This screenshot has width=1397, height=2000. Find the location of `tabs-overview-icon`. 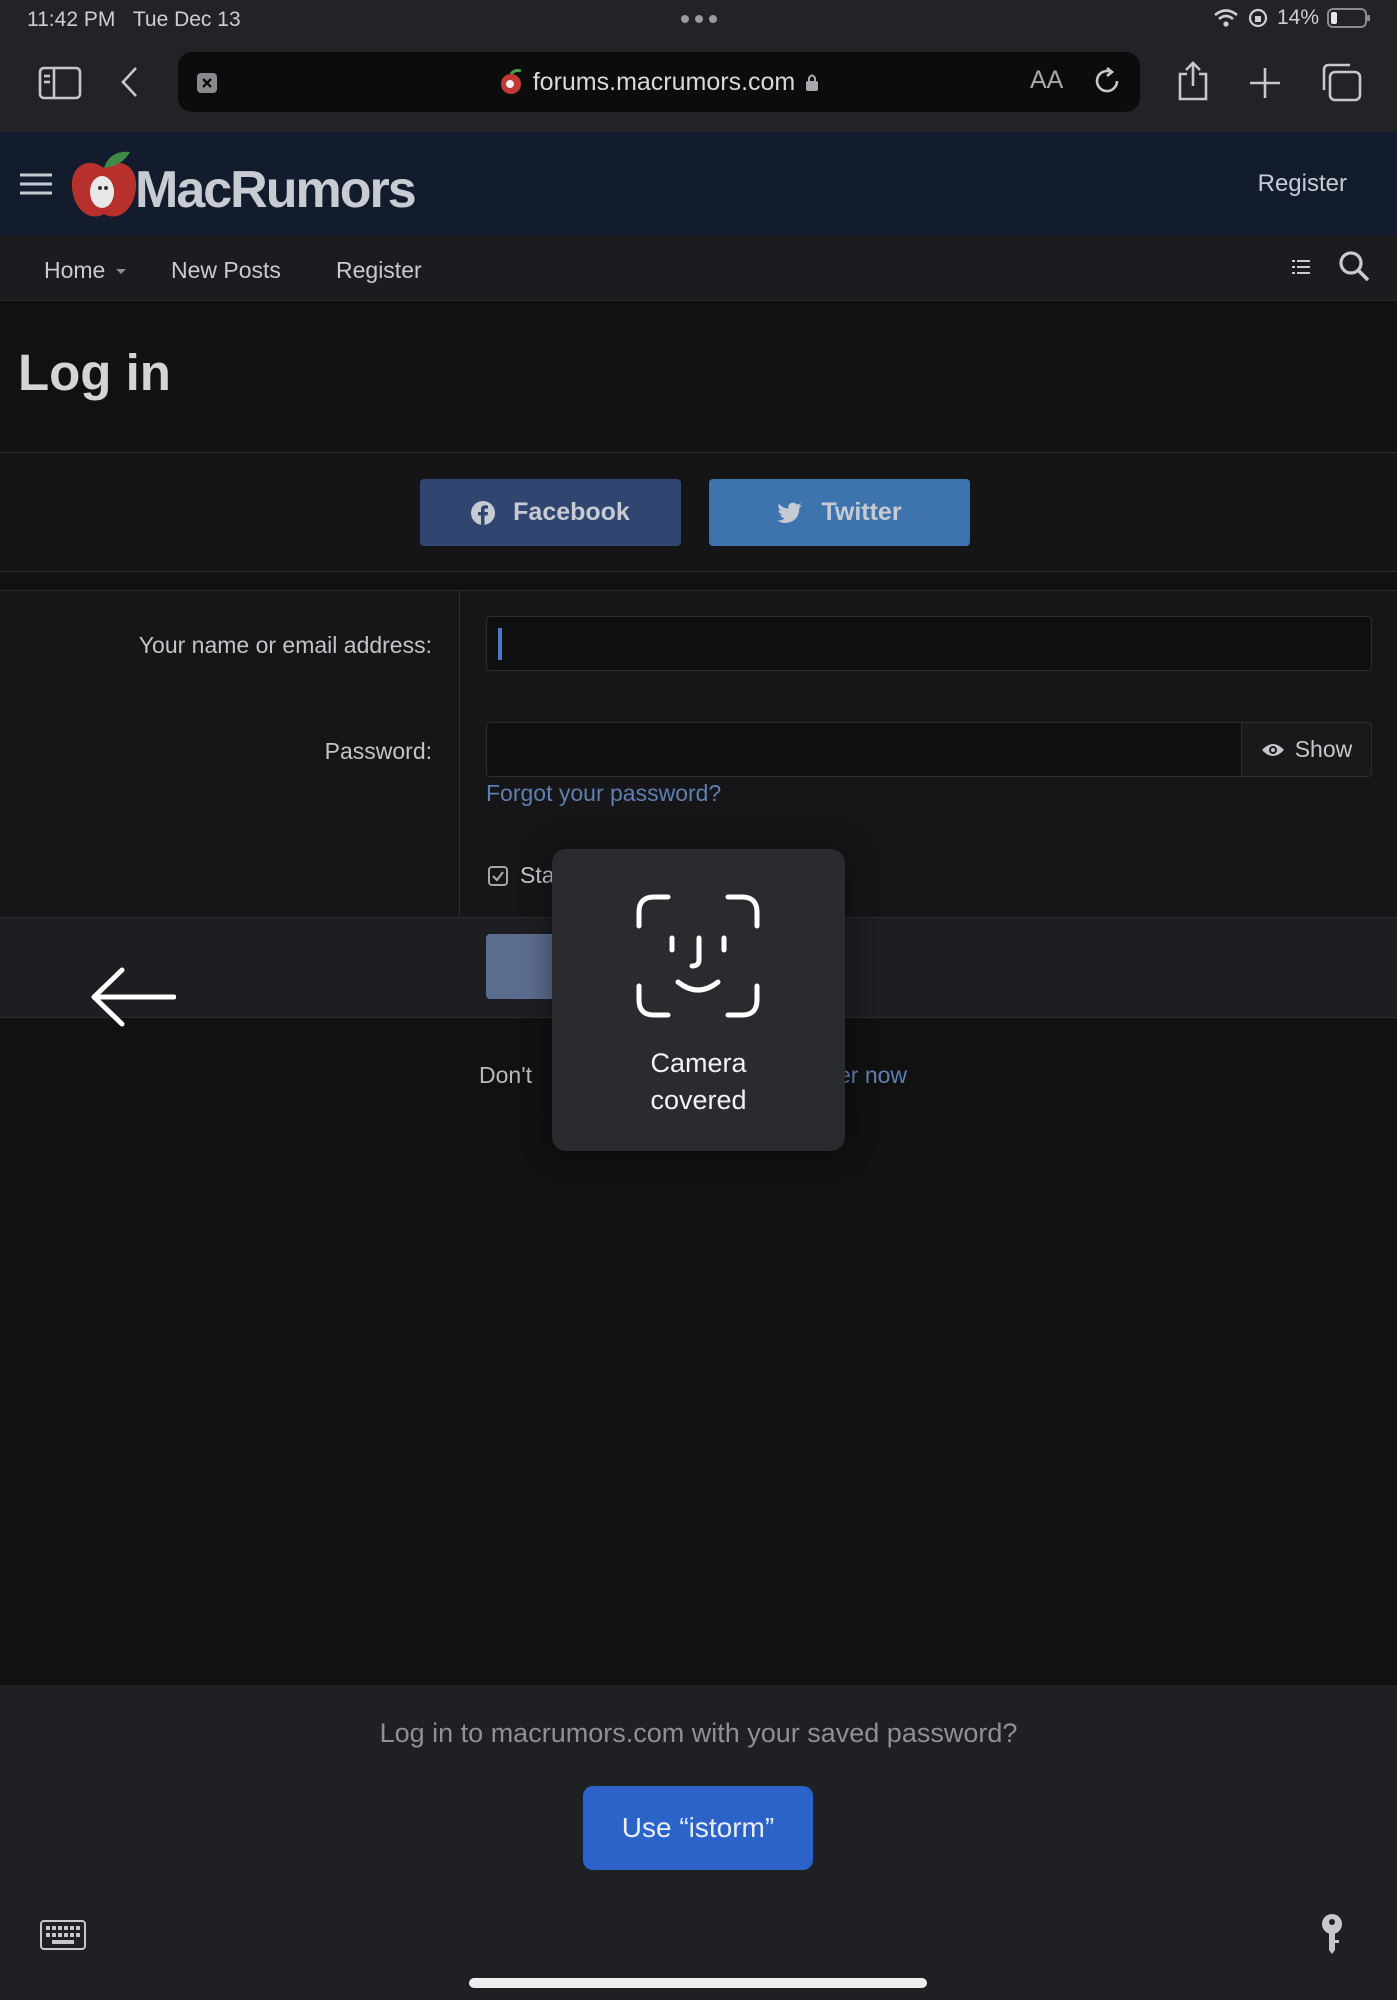

tabs-overview-icon is located at coordinates (1341, 82).